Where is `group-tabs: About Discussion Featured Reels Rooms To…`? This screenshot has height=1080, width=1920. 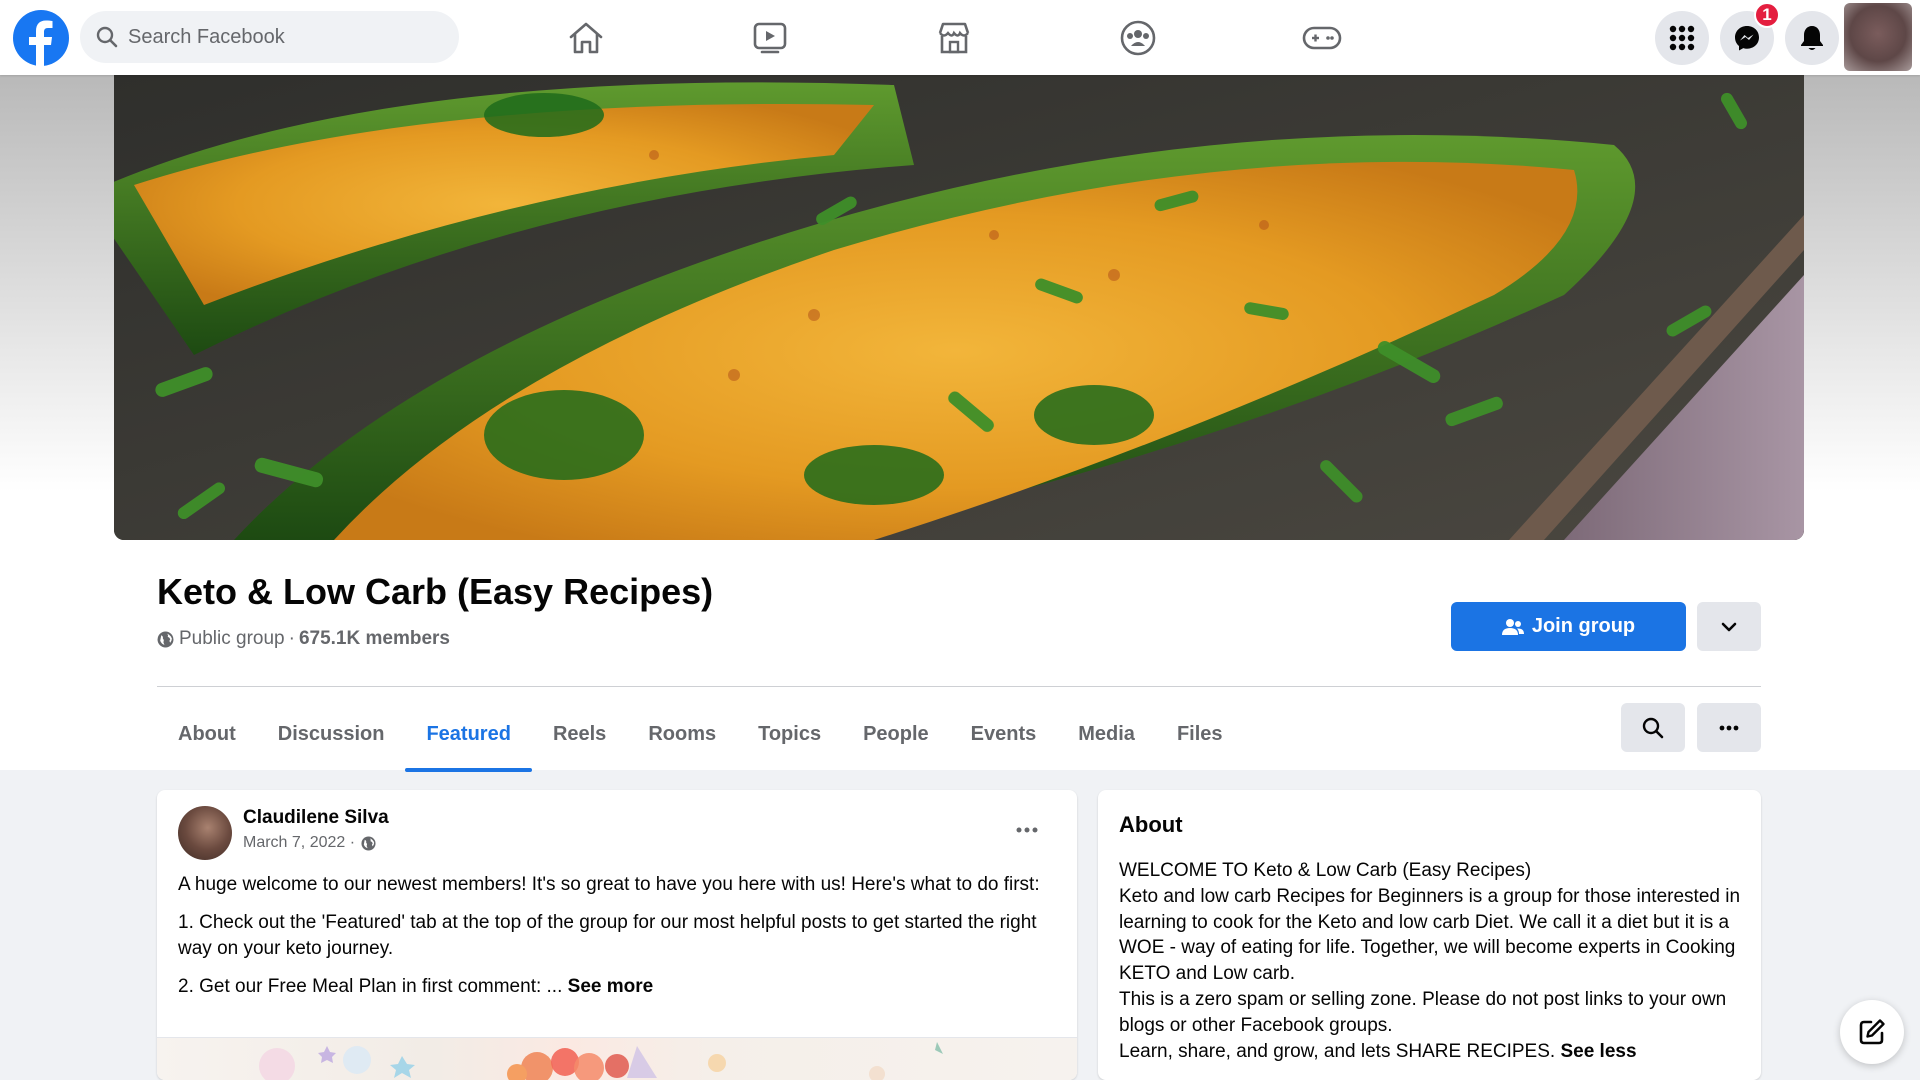 group-tabs: About Discussion Featured Reels Rooms To… is located at coordinates (700, 735).